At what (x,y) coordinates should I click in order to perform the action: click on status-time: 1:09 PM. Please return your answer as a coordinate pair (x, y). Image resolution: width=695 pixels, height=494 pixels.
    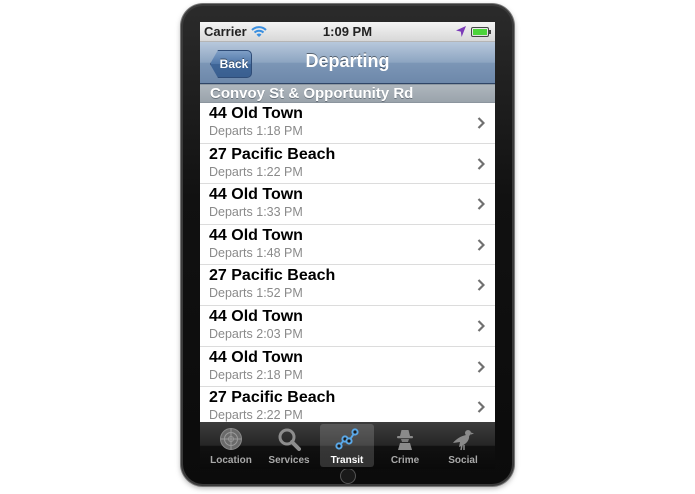
    Looking at the image, I should click on (347, 31).